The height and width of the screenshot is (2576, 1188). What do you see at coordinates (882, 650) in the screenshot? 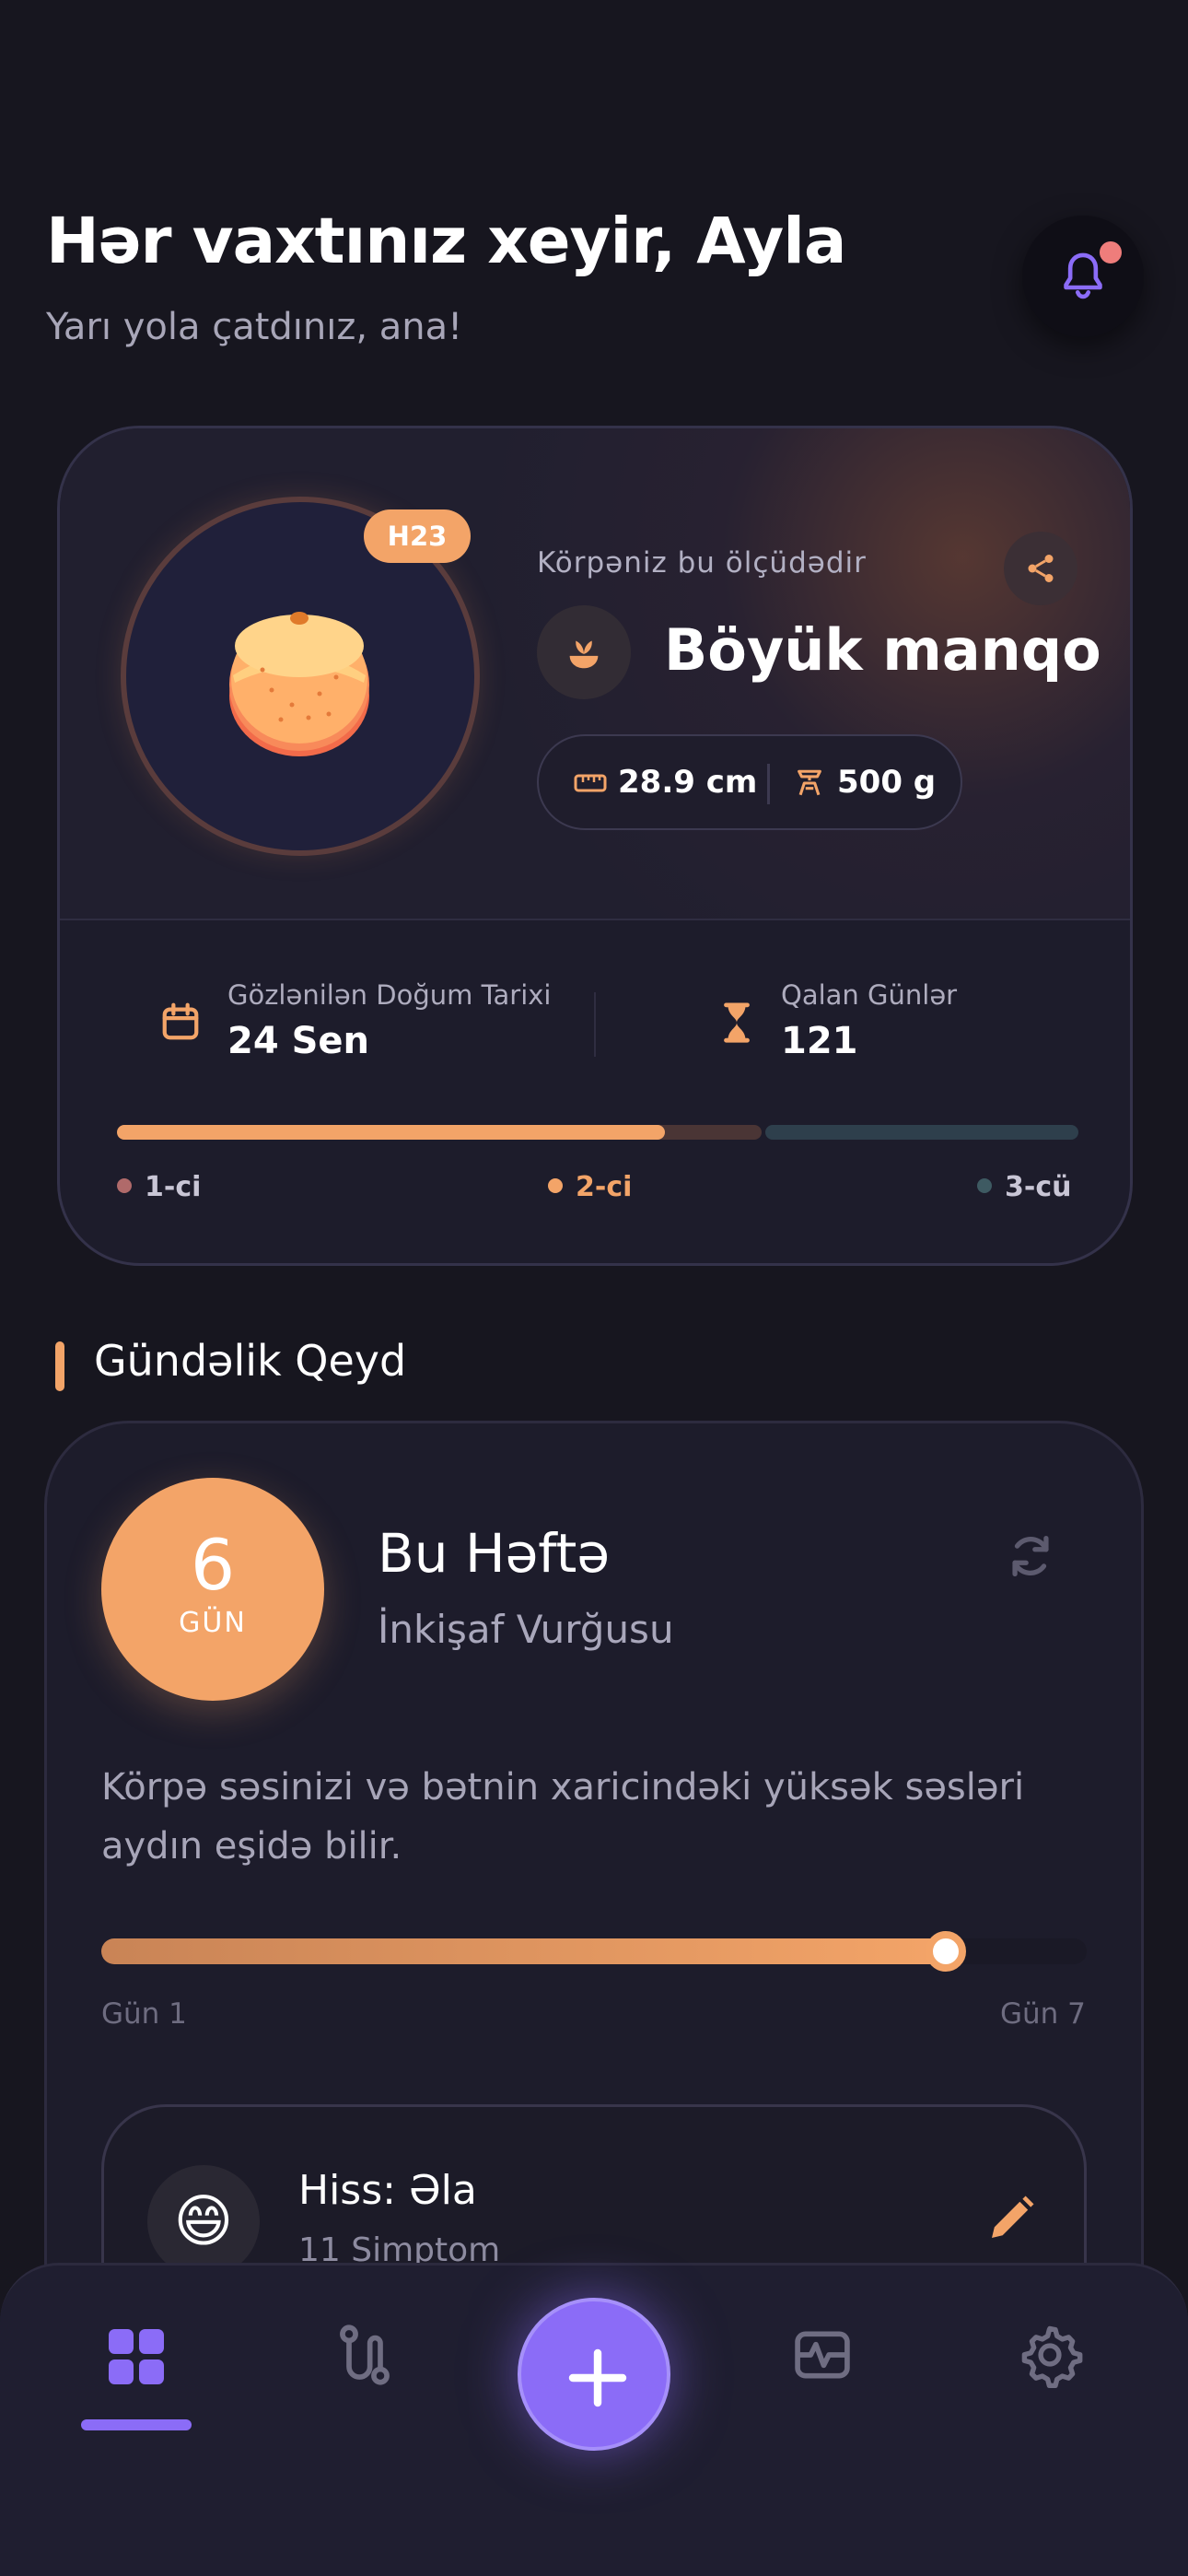
I see `fruit-name: Böyük manqo` at bounding box center [882, 650].